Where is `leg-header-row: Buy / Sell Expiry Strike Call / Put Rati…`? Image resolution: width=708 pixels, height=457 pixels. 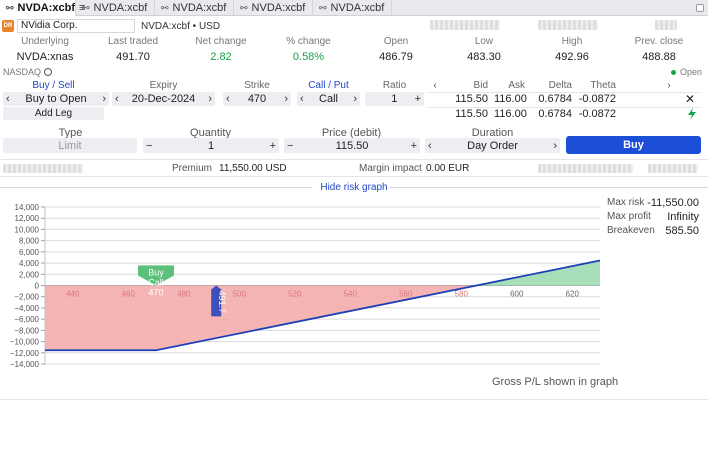 leg-header-row: Buy / Sell Expiry Strike Call / Put Rati… is located at coordinates (354, 86).